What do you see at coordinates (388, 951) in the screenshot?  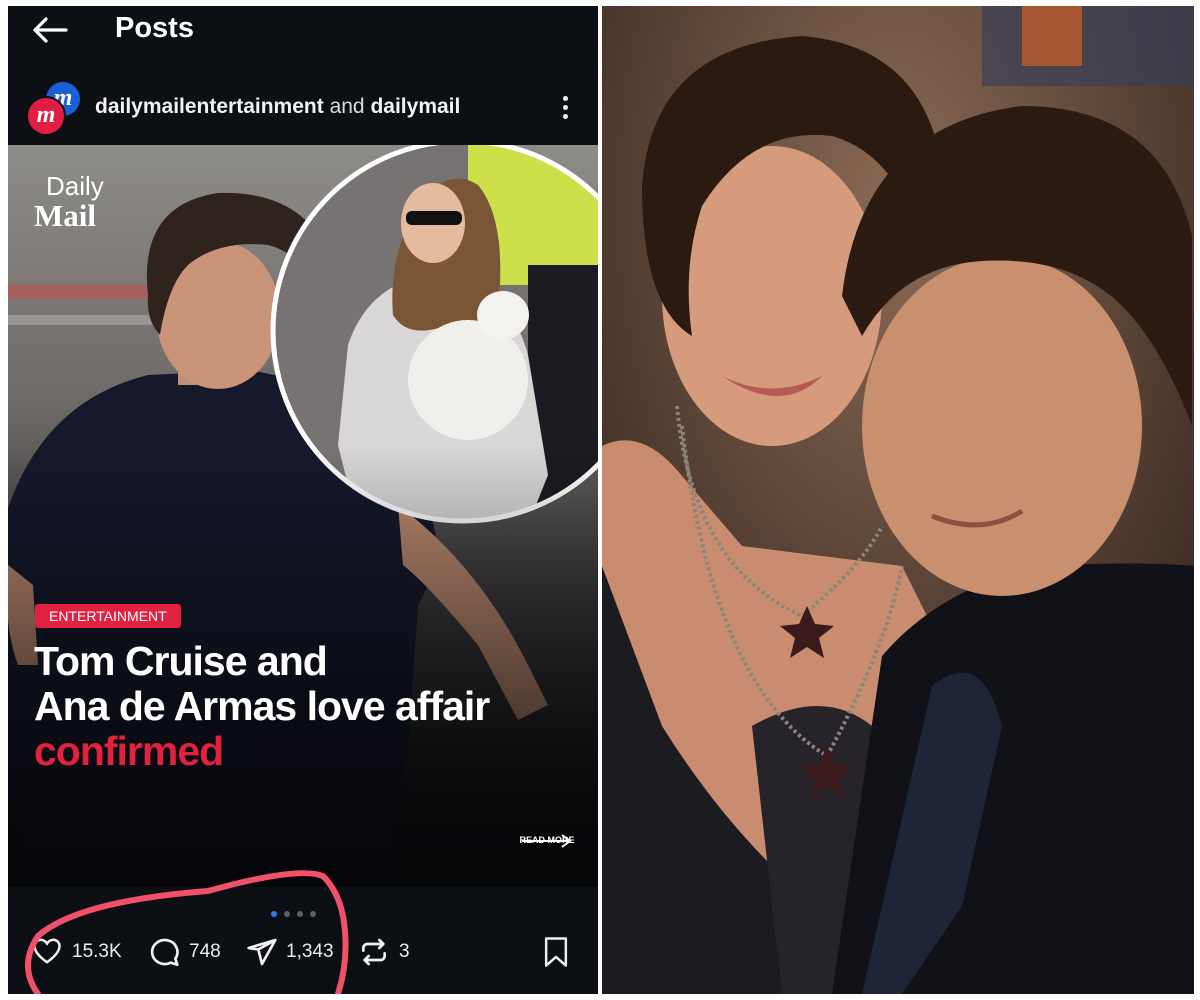 I see `repost-button: 3` at bounding box center [388, 951].